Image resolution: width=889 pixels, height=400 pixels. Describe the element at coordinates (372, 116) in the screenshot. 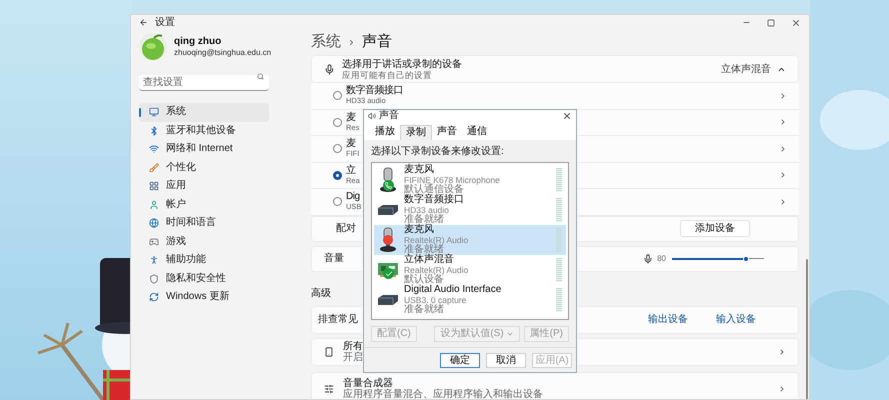

I see `speaker-icon` at that location.